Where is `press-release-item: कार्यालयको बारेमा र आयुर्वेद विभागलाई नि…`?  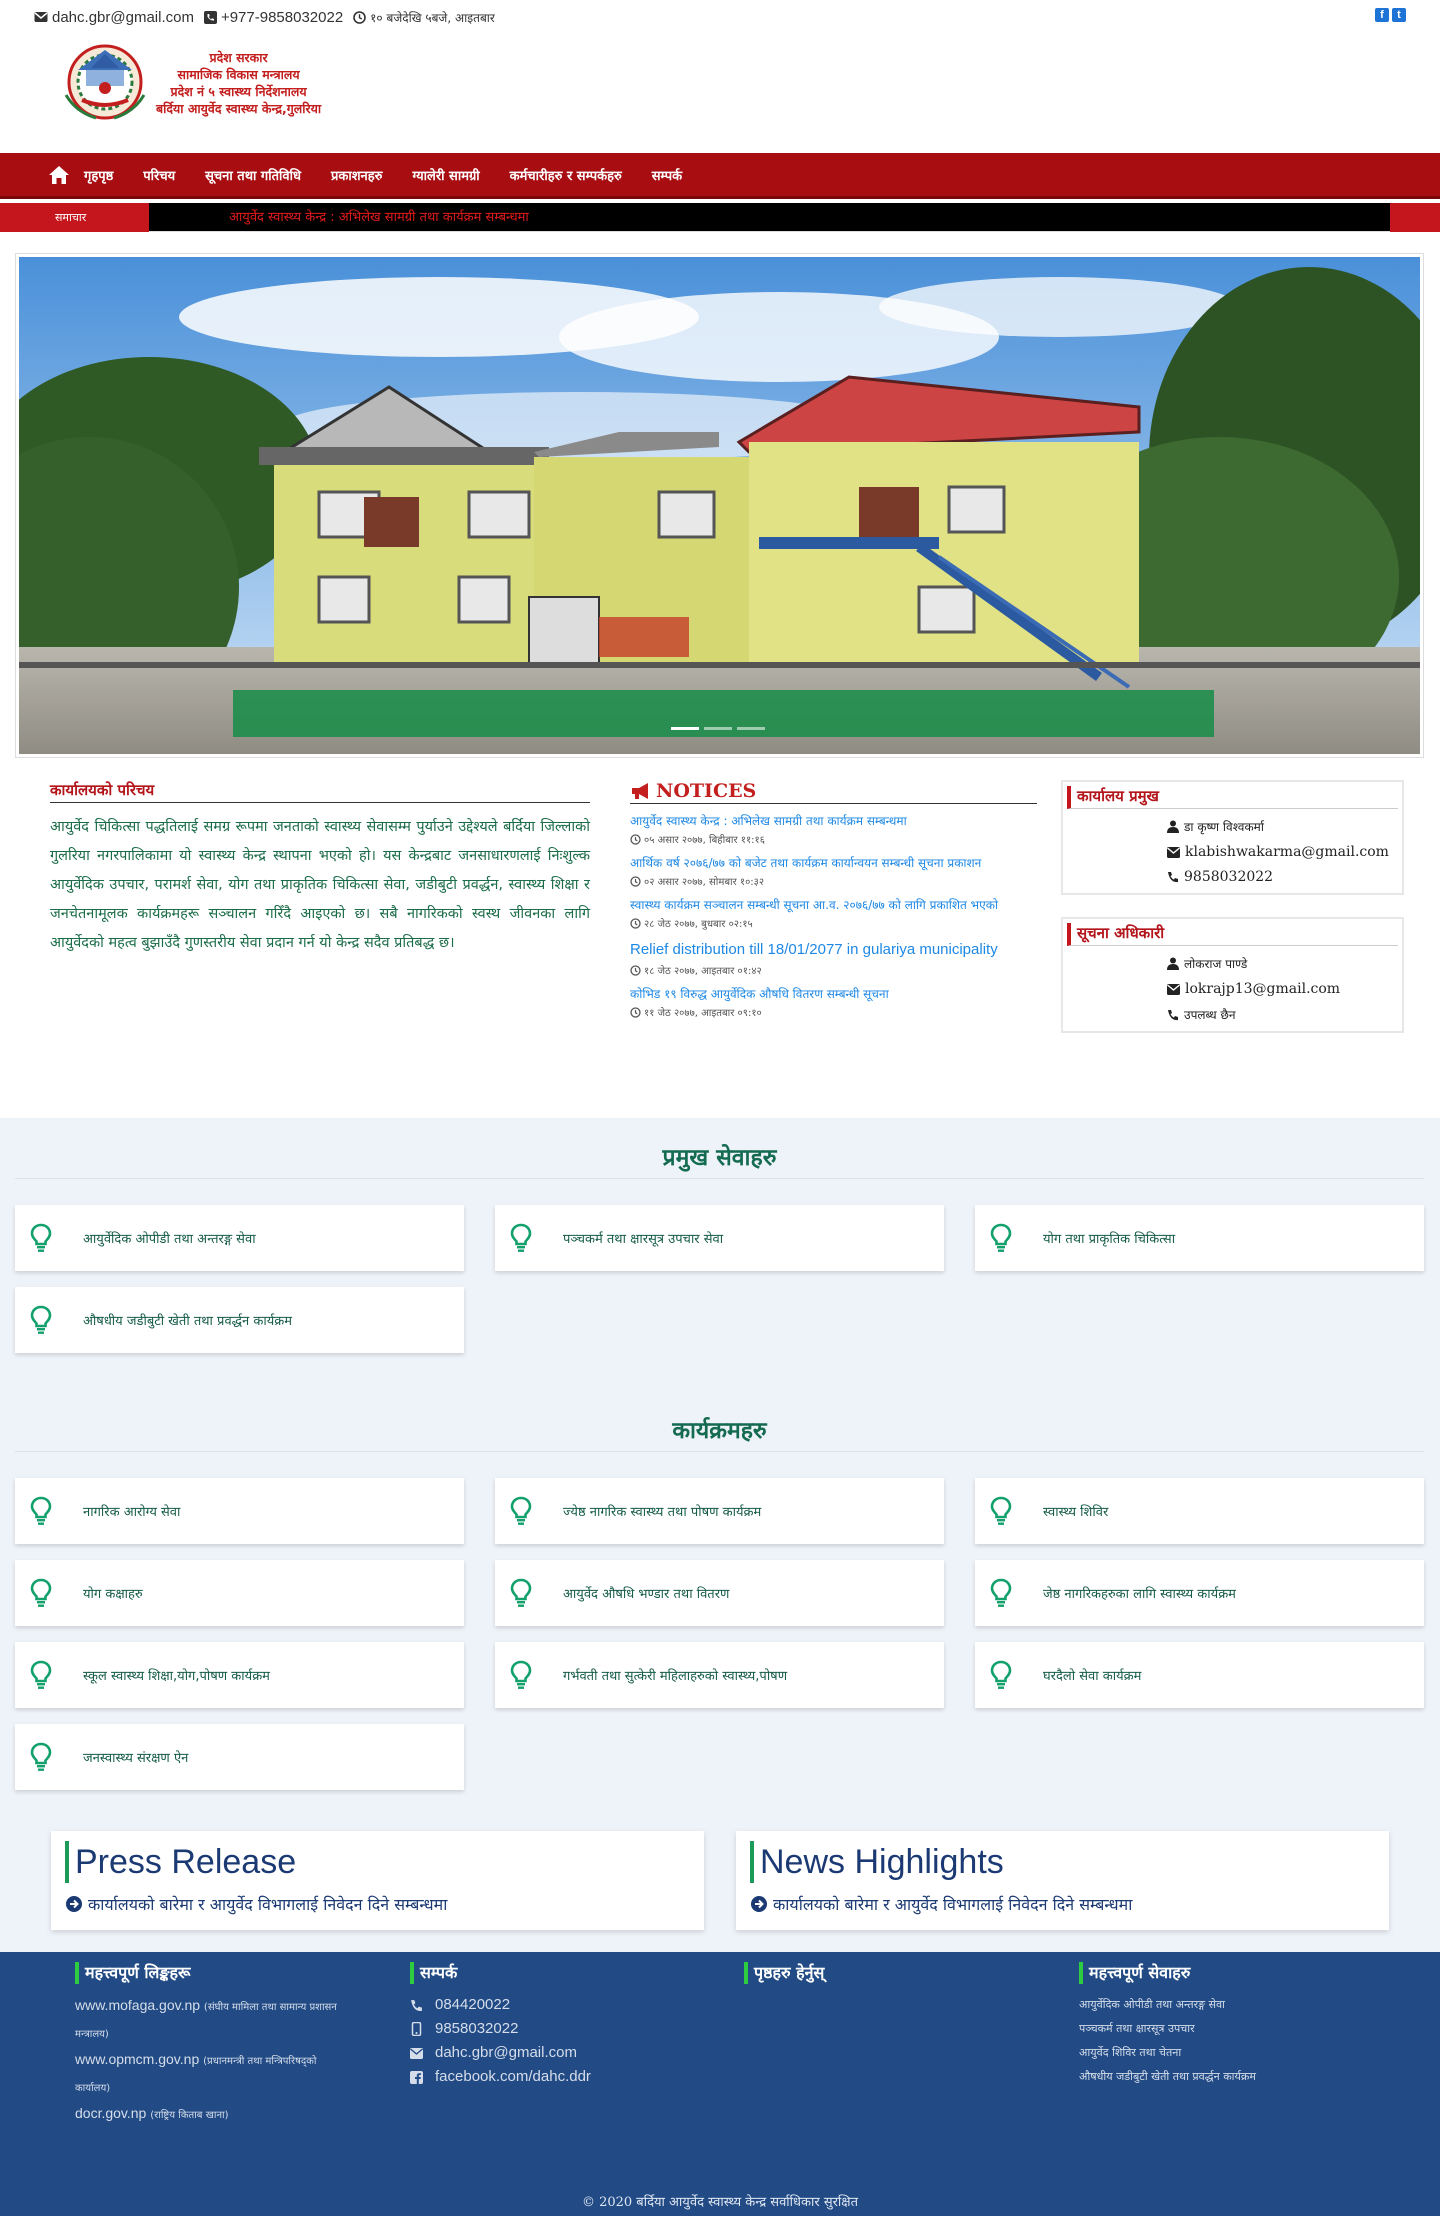
press-release-item: कार्यालयको बारेमा र आयुर्वेद विभागलाई नि… is located at coordinates (384, 1904).